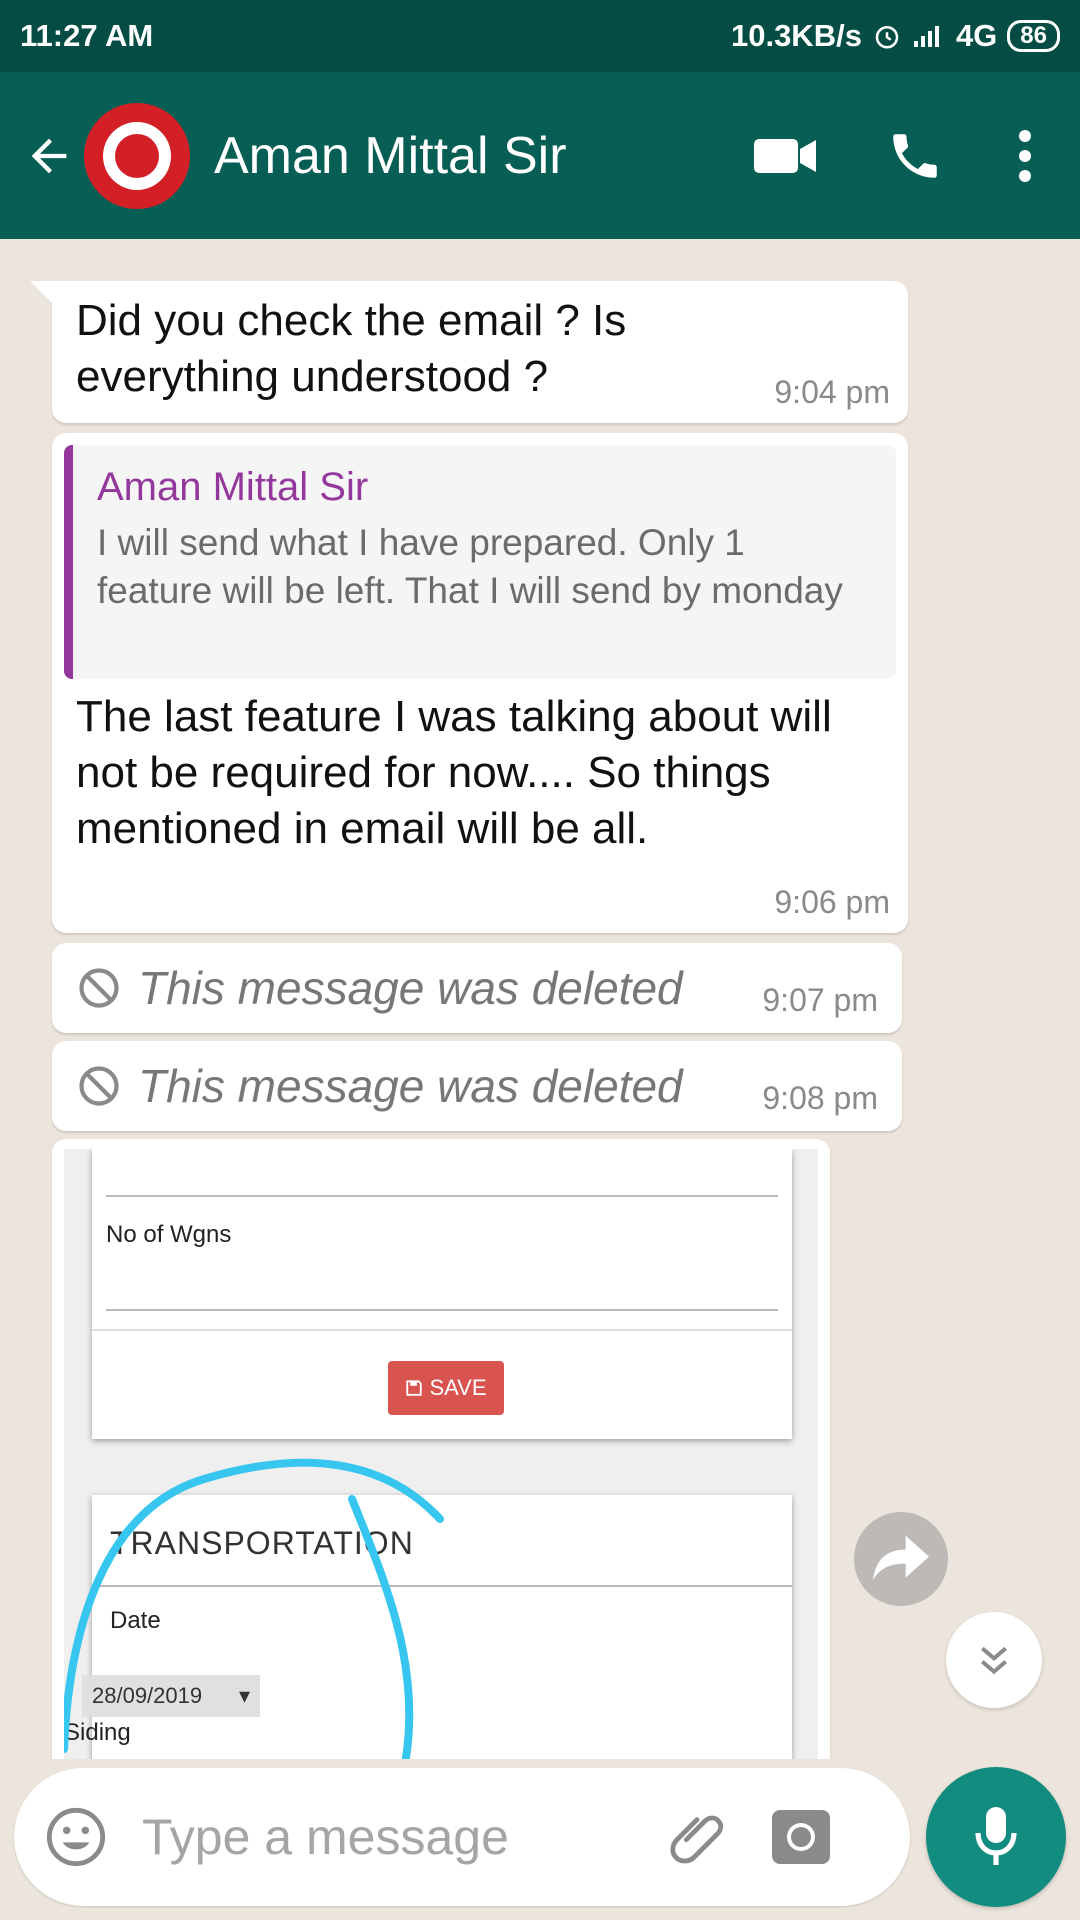 Image resolution: width=1080 pixels, height=1920 pixels. I want to click on camera-button, so click(801, 1837).